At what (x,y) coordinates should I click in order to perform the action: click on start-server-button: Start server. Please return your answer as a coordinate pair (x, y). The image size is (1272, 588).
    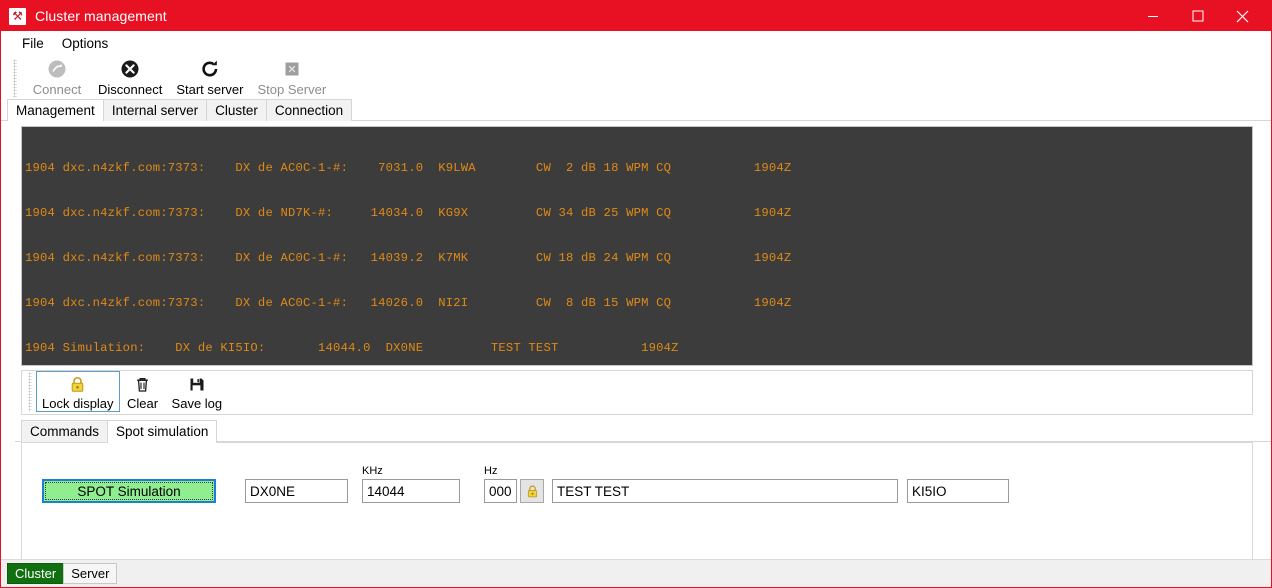
    Looking at the image, I should click on (209, 76).